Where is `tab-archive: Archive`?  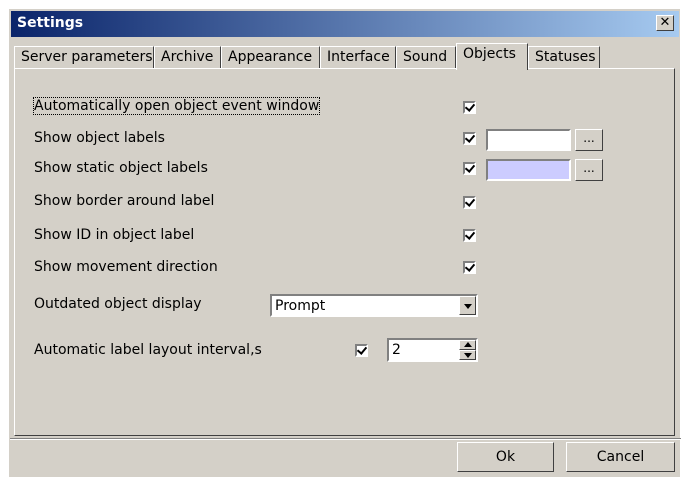 tab-archive: Archive is located at coordinates (187, 57).